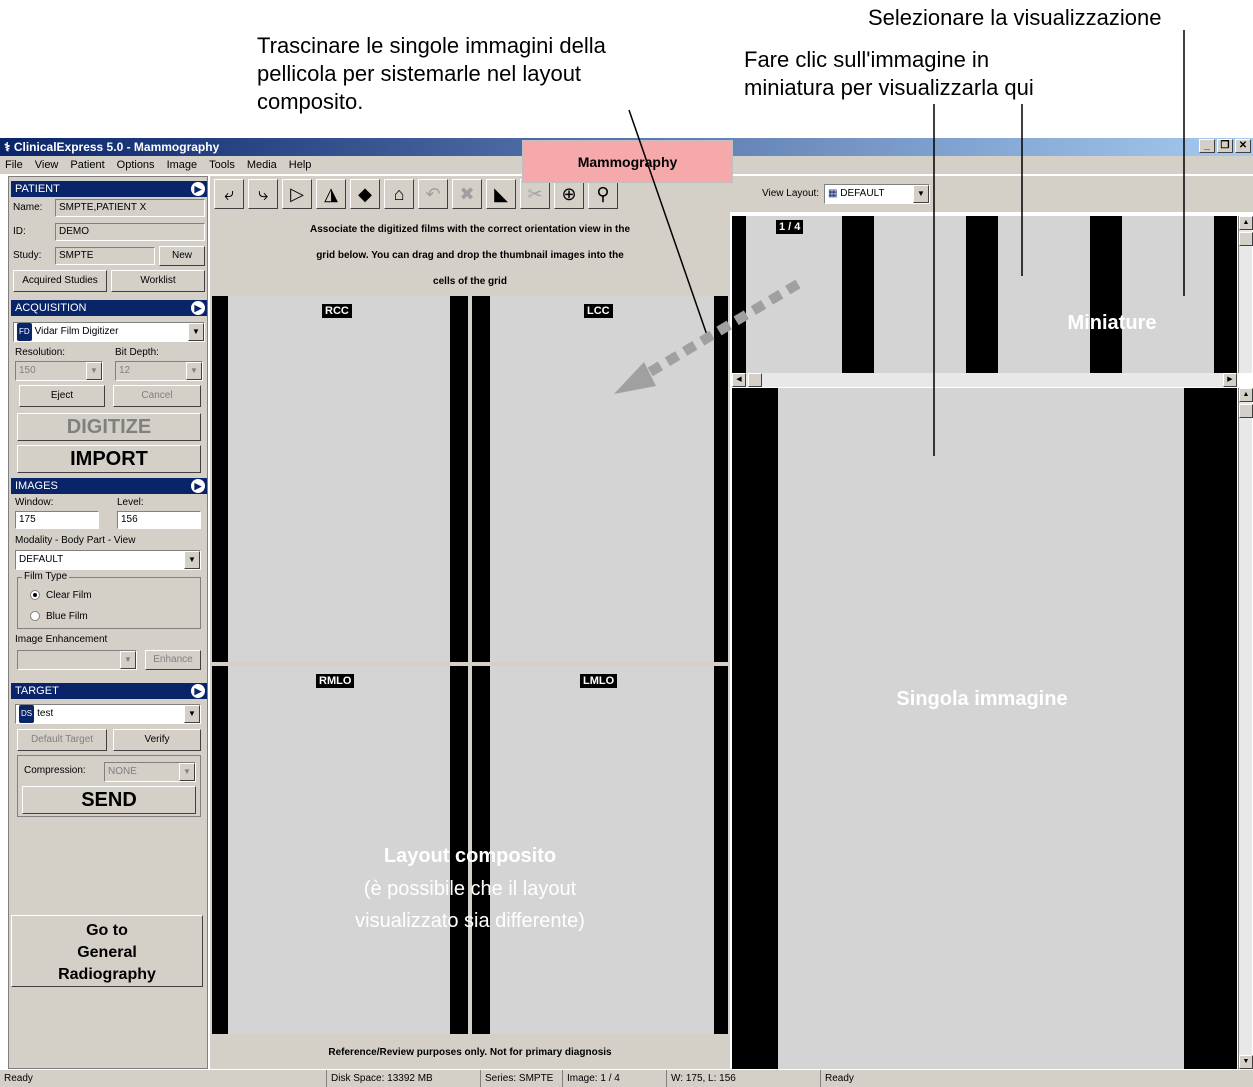  I want to click on status-window-level: W: 175, L: 156, so click(701, 1078).